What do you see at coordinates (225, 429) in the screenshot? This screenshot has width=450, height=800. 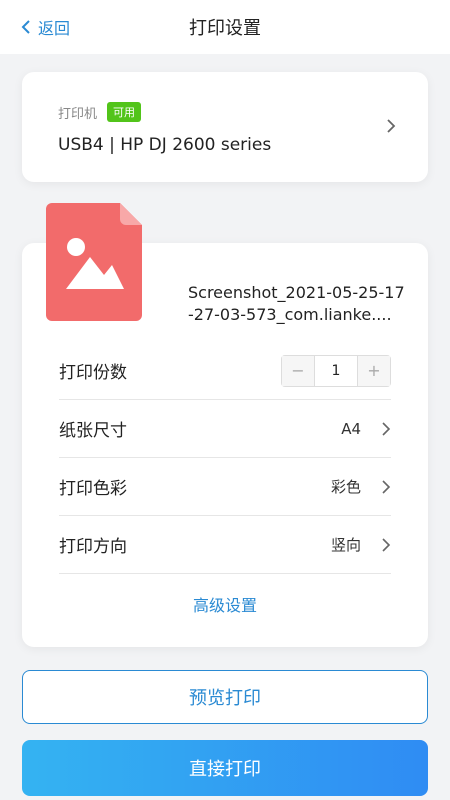 I see `paper-size-row: 纸张尺寸 A4` at bounding box center [225, 429].